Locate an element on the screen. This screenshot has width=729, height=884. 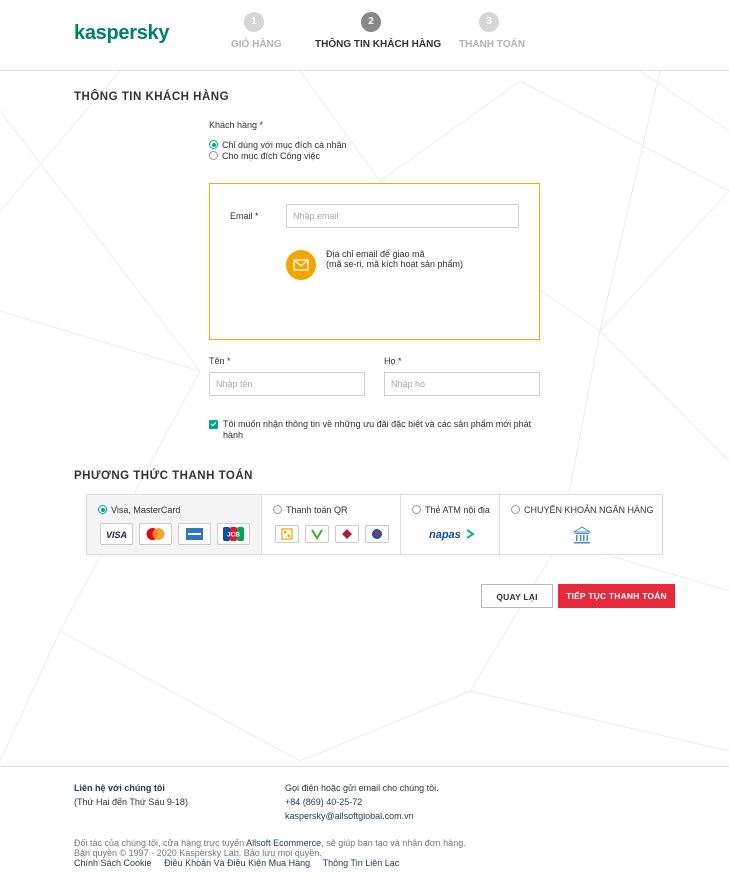
consent-checkbox is located at coordinates (213, 424).